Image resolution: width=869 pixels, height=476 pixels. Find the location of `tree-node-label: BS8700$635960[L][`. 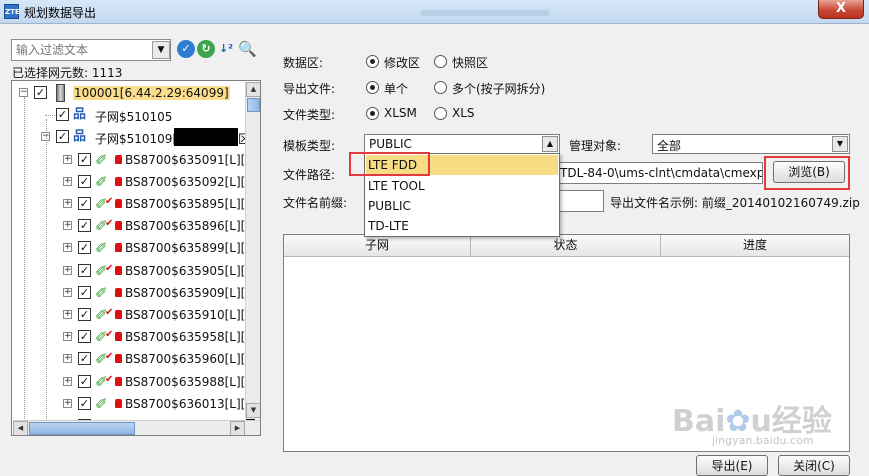

tree-node-label: BS8700$635960[L][ is located at coordinates (185, 359).